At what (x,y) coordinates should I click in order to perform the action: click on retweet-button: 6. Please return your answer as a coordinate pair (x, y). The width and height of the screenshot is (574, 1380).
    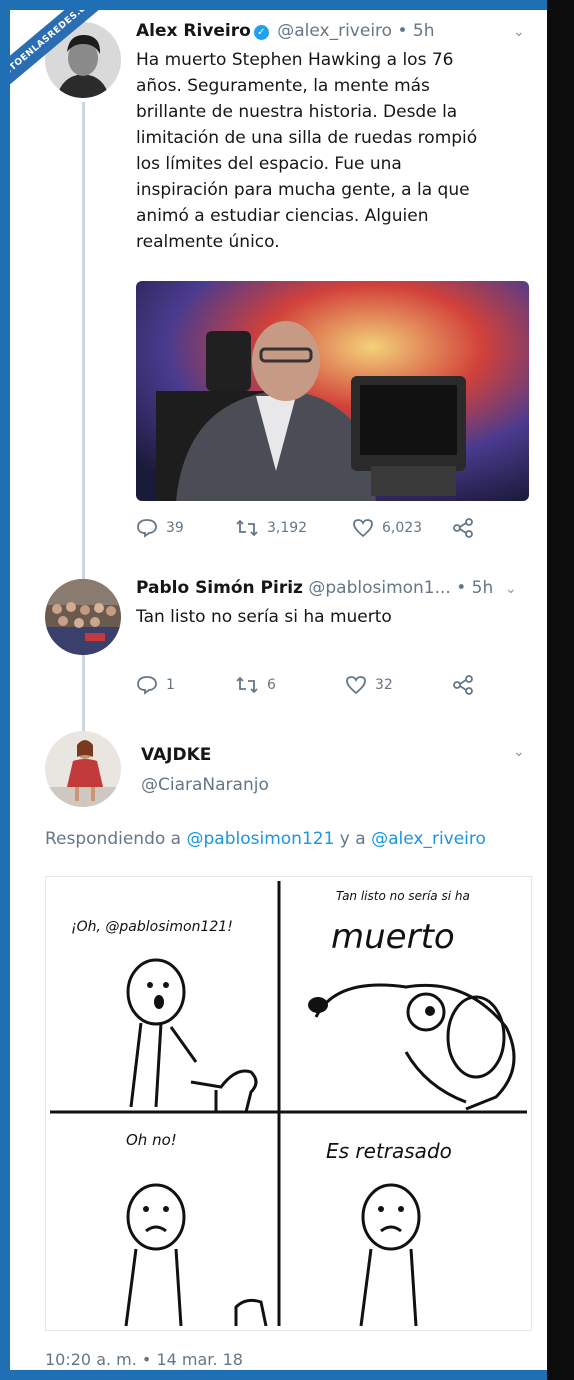
    Looking at the image, I should click on (290, 685).